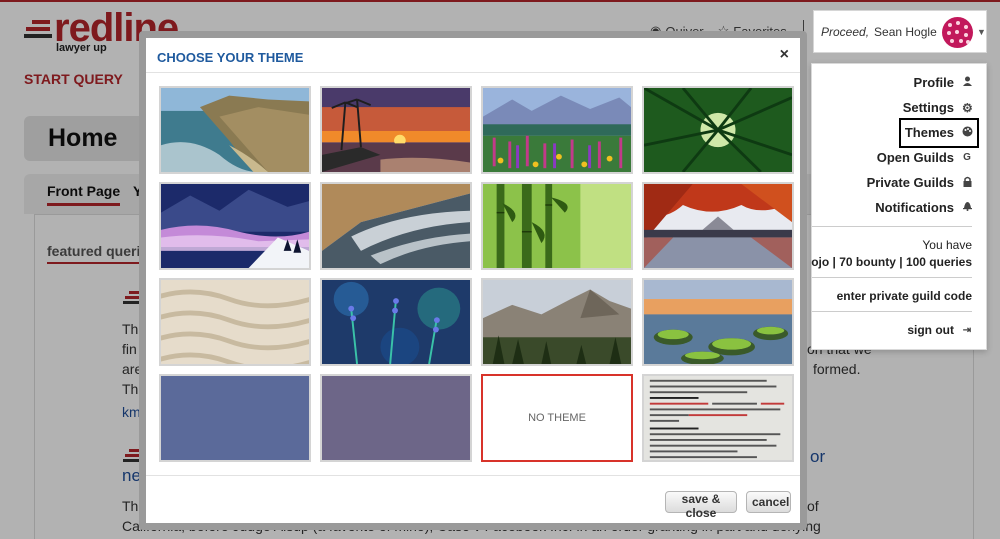  What do you see at coordinates (928, 107) in the screenshot?
I see `menu-item-label: Settings` at bounding box center [928, 107].